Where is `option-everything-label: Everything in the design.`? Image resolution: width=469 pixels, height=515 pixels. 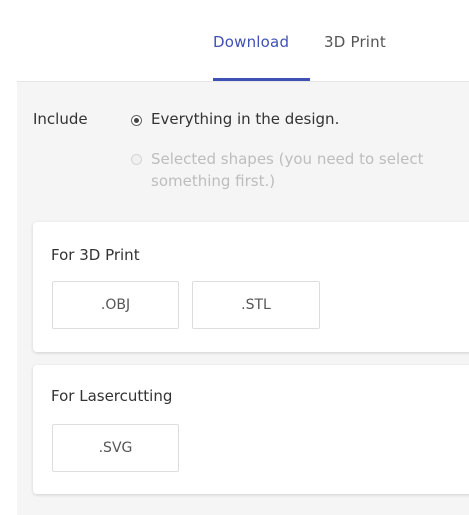
option-everything-label: Everything in the design. is located at coordinates (245, 119).